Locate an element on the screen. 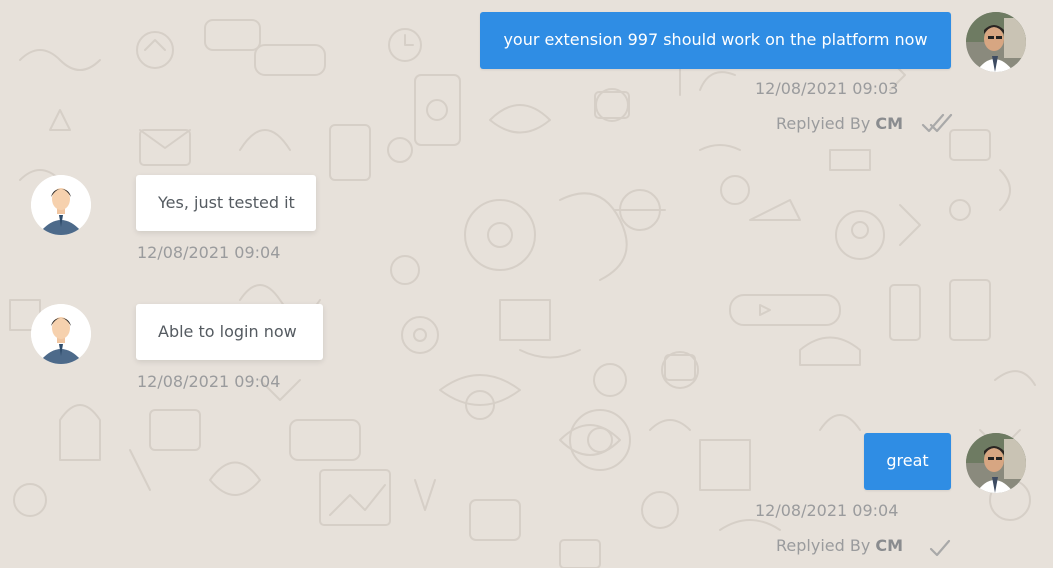 This screenshot has height=568, width=1053. outgoing-message-bubble: great is located at coordinates (907, 461).